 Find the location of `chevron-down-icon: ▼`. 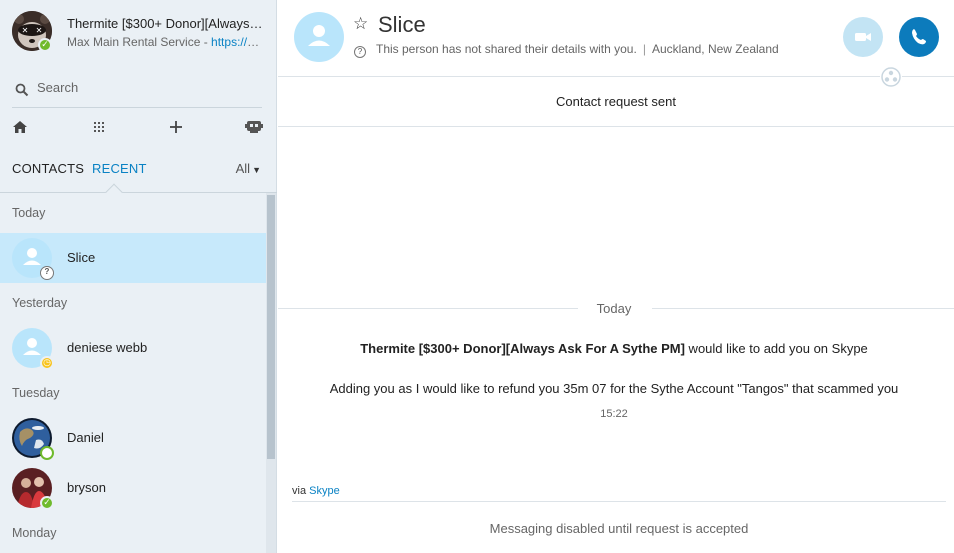

chevron-down-icon: ▼ is located at coordinates (256, 170).